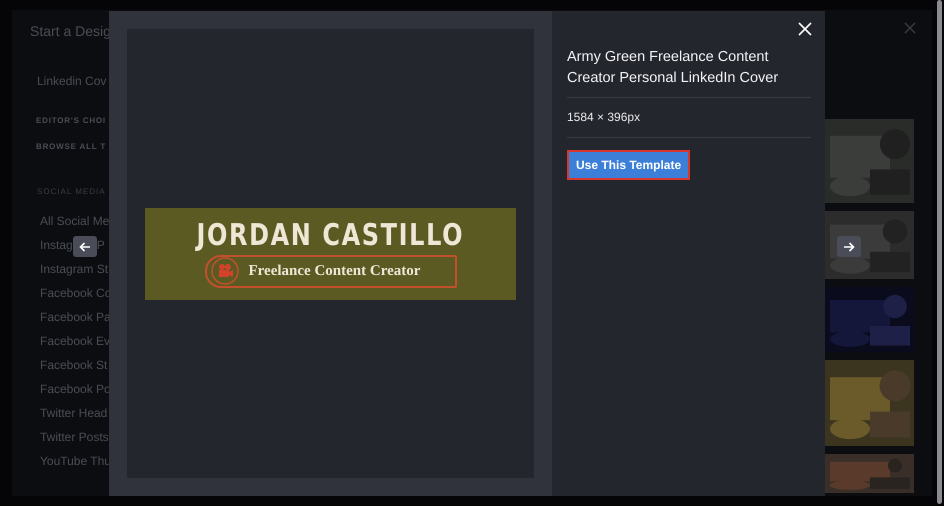 This screenshot has width=944, height=506. I want to click on category-label: Linkedin Cov, so click(72, 81).